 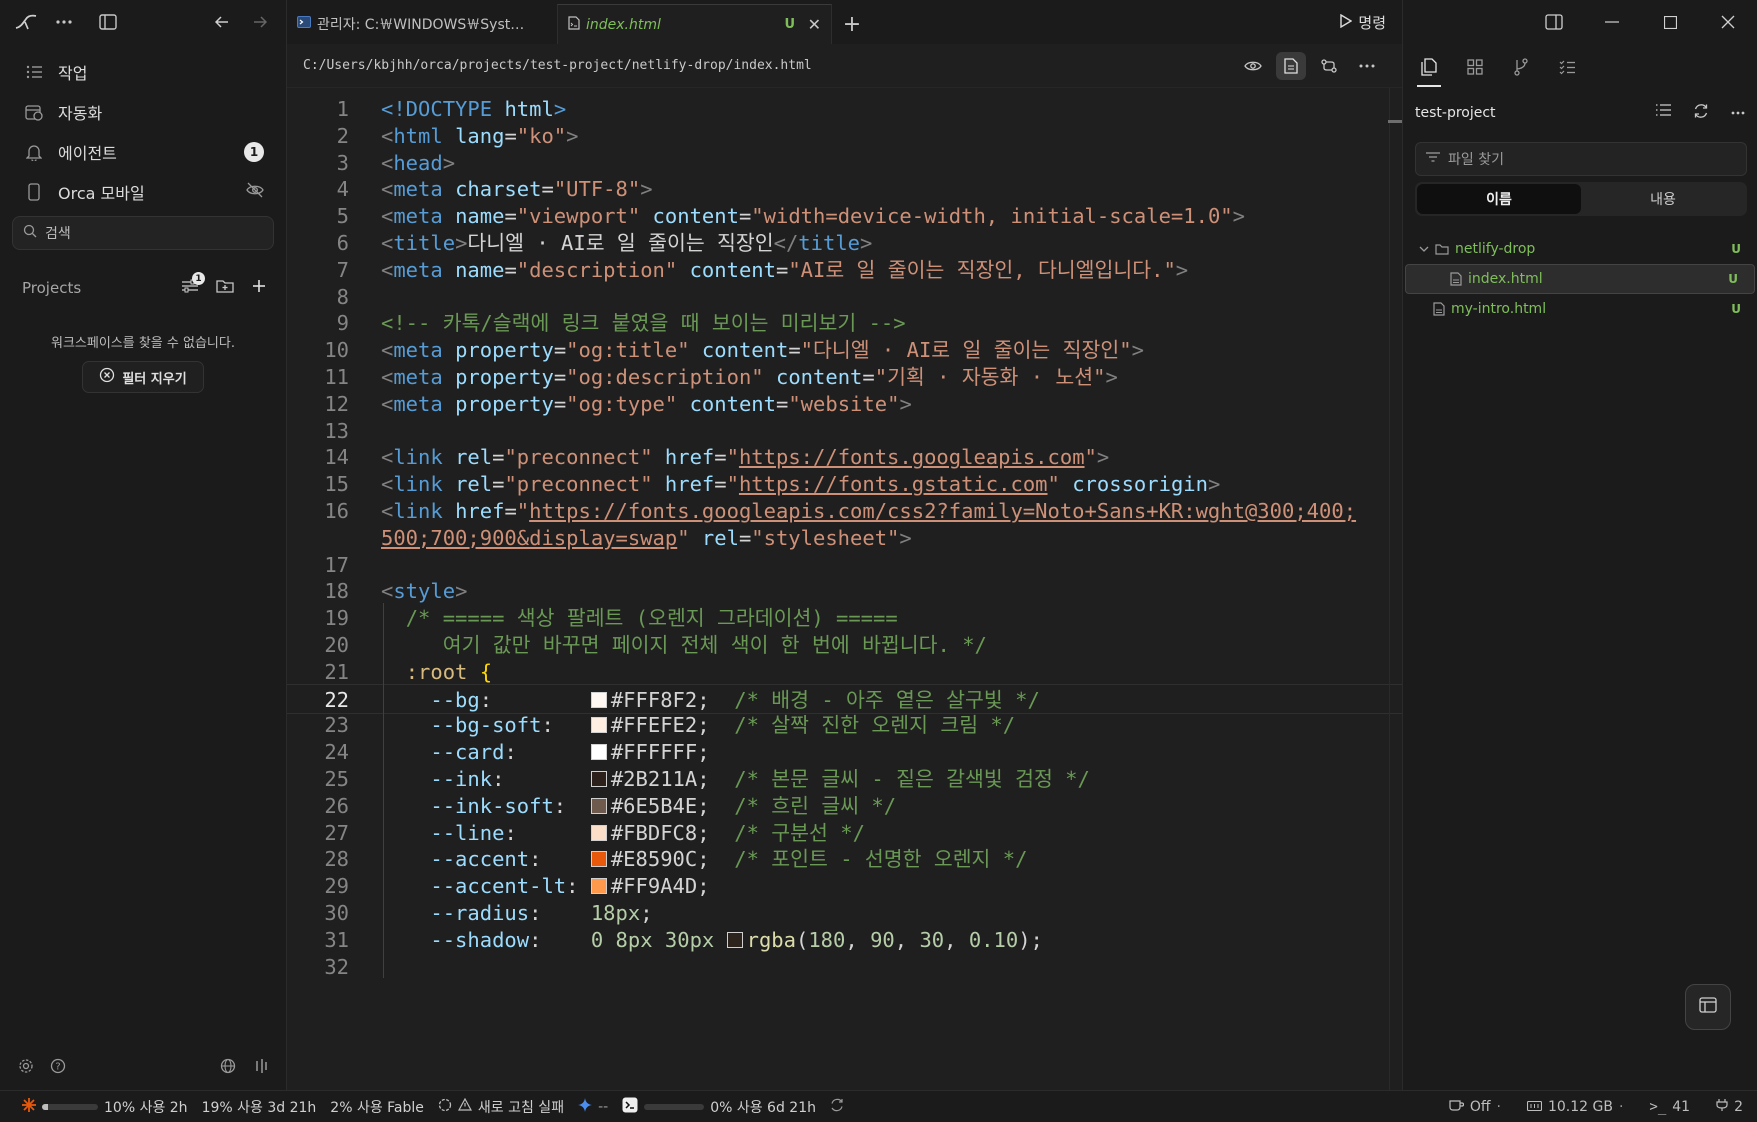 What do you see at coordinates (1575, 1106) in the screenshot?
I see `memory-usage: 10.12 GB ·` at bounding box center [1575, 1106].